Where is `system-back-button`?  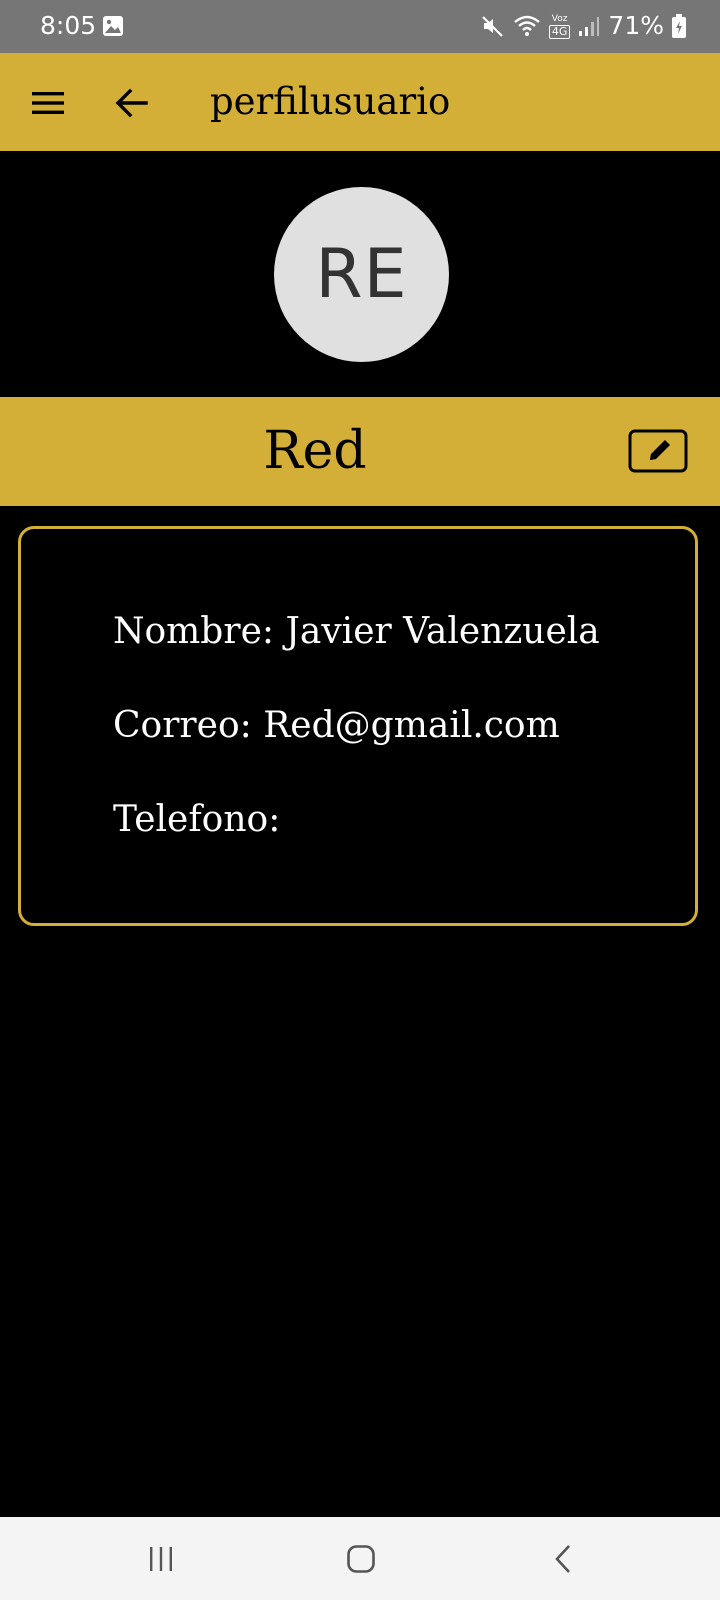 system-back-button is located at coordinates (563, 1559).